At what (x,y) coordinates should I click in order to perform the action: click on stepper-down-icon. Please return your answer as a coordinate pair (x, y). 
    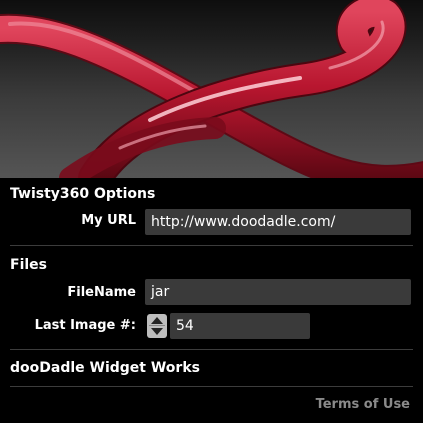
    Looking at the image, I should click on (157, 331).